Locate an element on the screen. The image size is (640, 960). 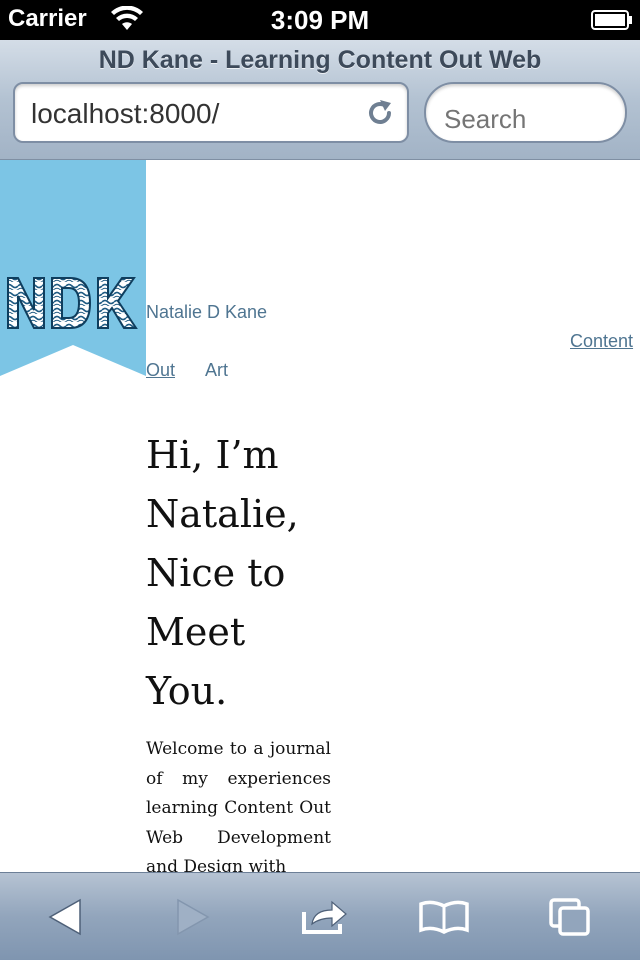
banner-ribbon is located at coordinates (73, 268).